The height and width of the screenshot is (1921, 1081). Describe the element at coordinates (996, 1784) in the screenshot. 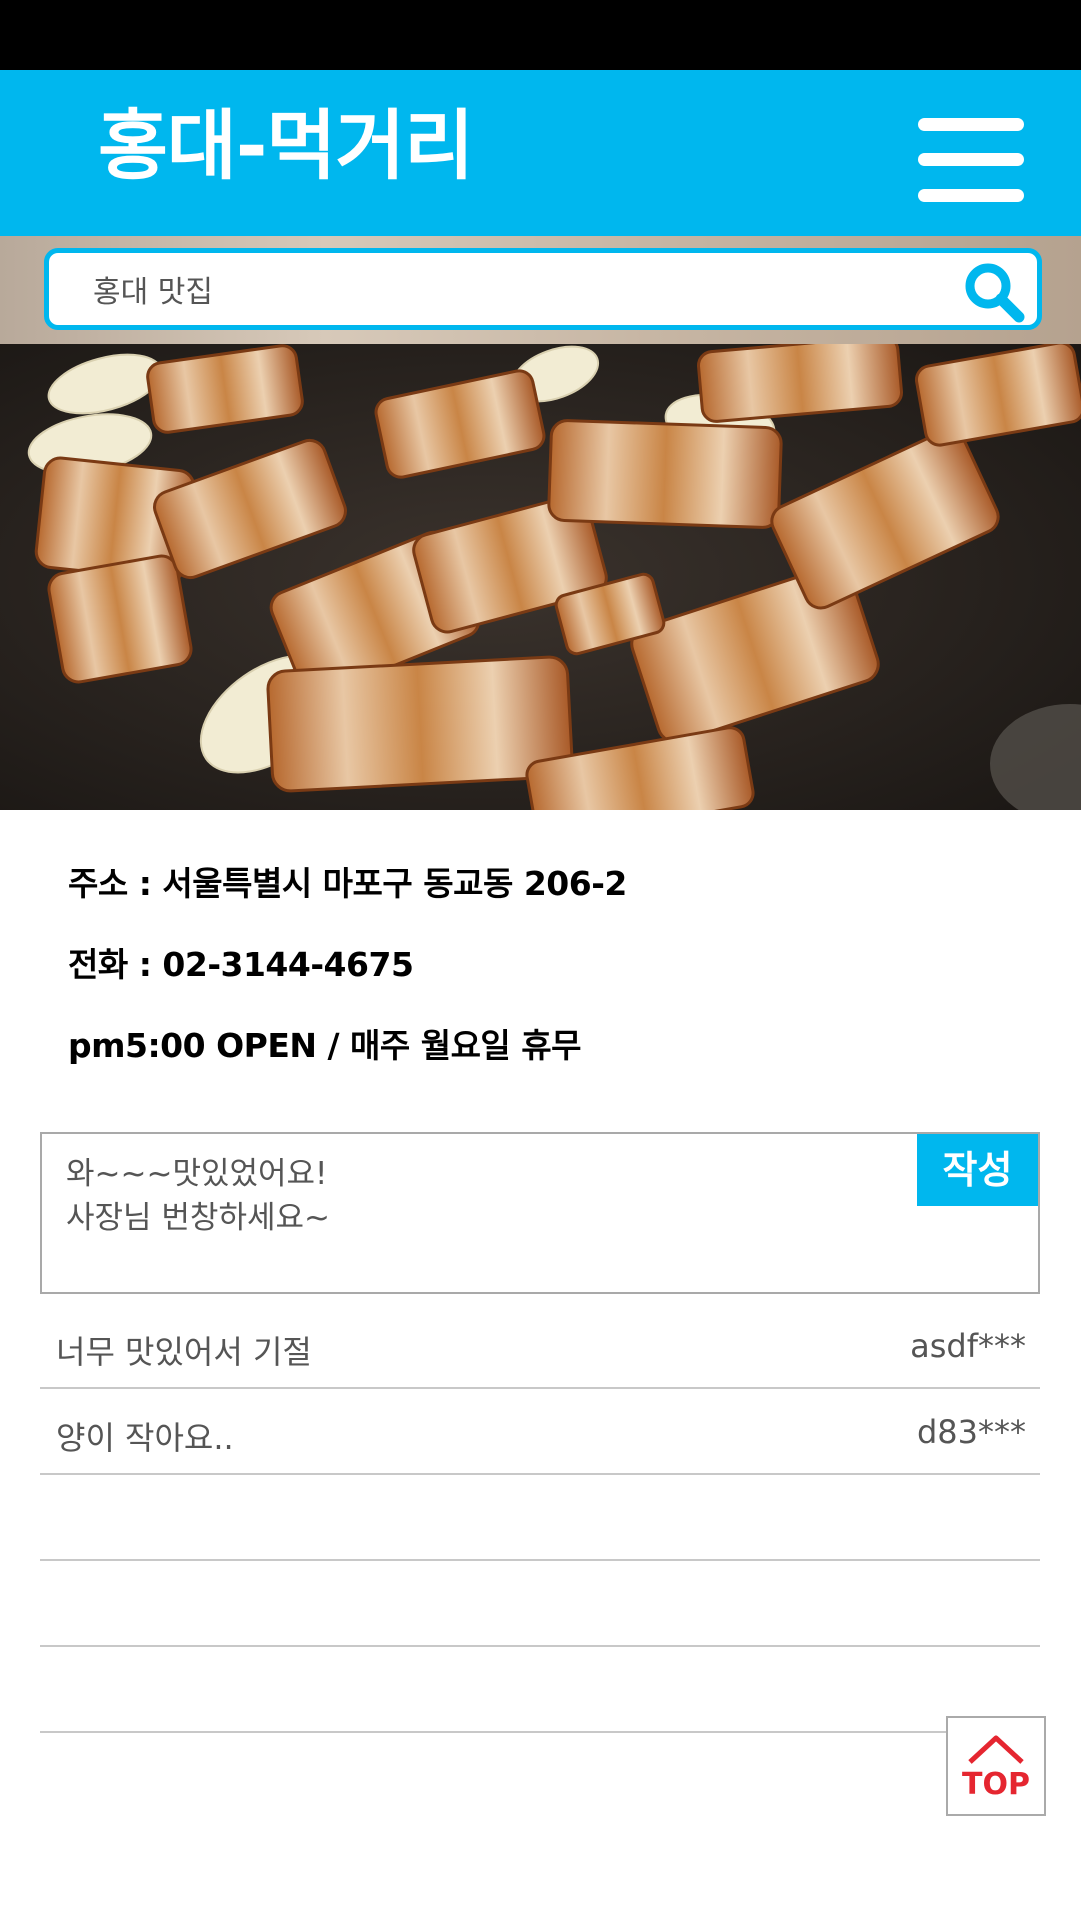

I see `top-label: TOP` at that location.